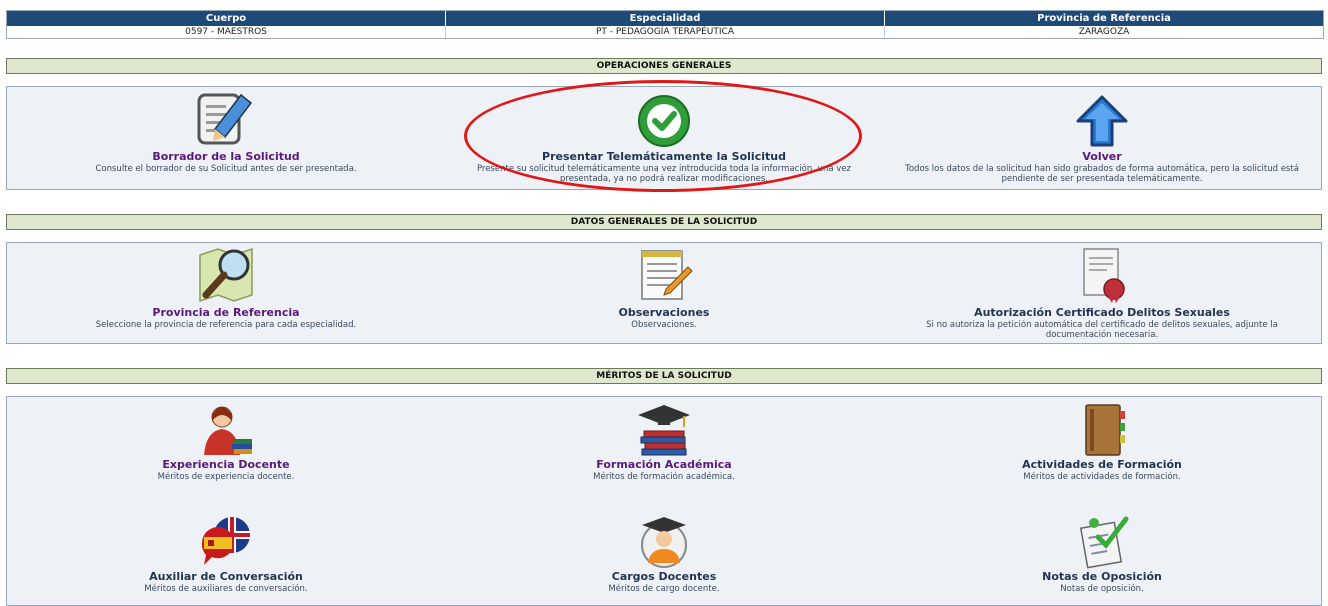  What do you see at coordinates (226, 32) in the screenshot?
I see `value-cuerpo: 0597 - MAESTROS` at bounding box center [226, 32].